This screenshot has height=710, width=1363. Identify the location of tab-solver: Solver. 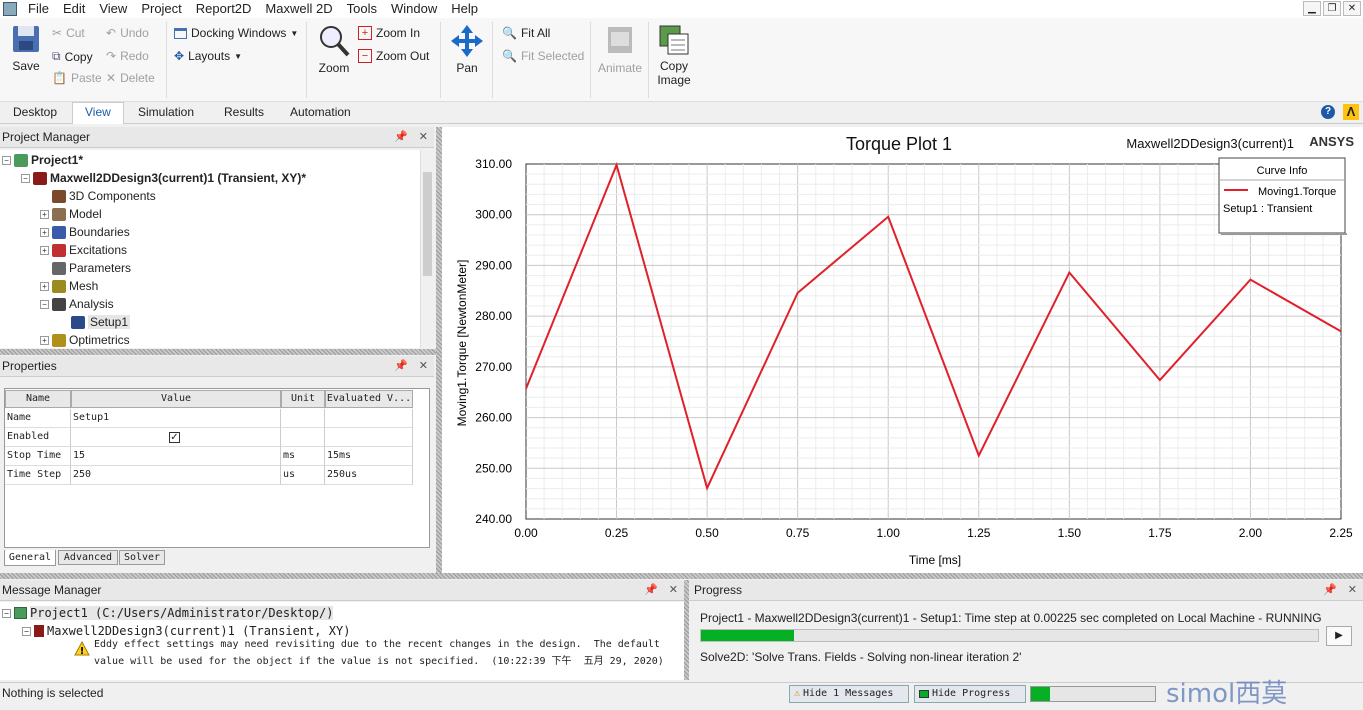
(142, 557).